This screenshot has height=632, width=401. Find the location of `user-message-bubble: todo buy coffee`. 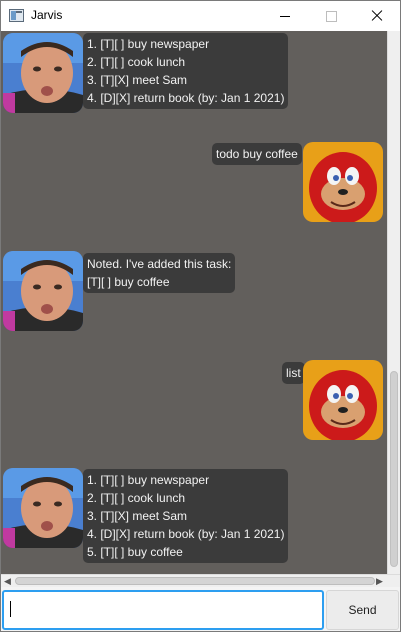

user-message-bubble: todo buy coffee is located at coordinates (257, 154).